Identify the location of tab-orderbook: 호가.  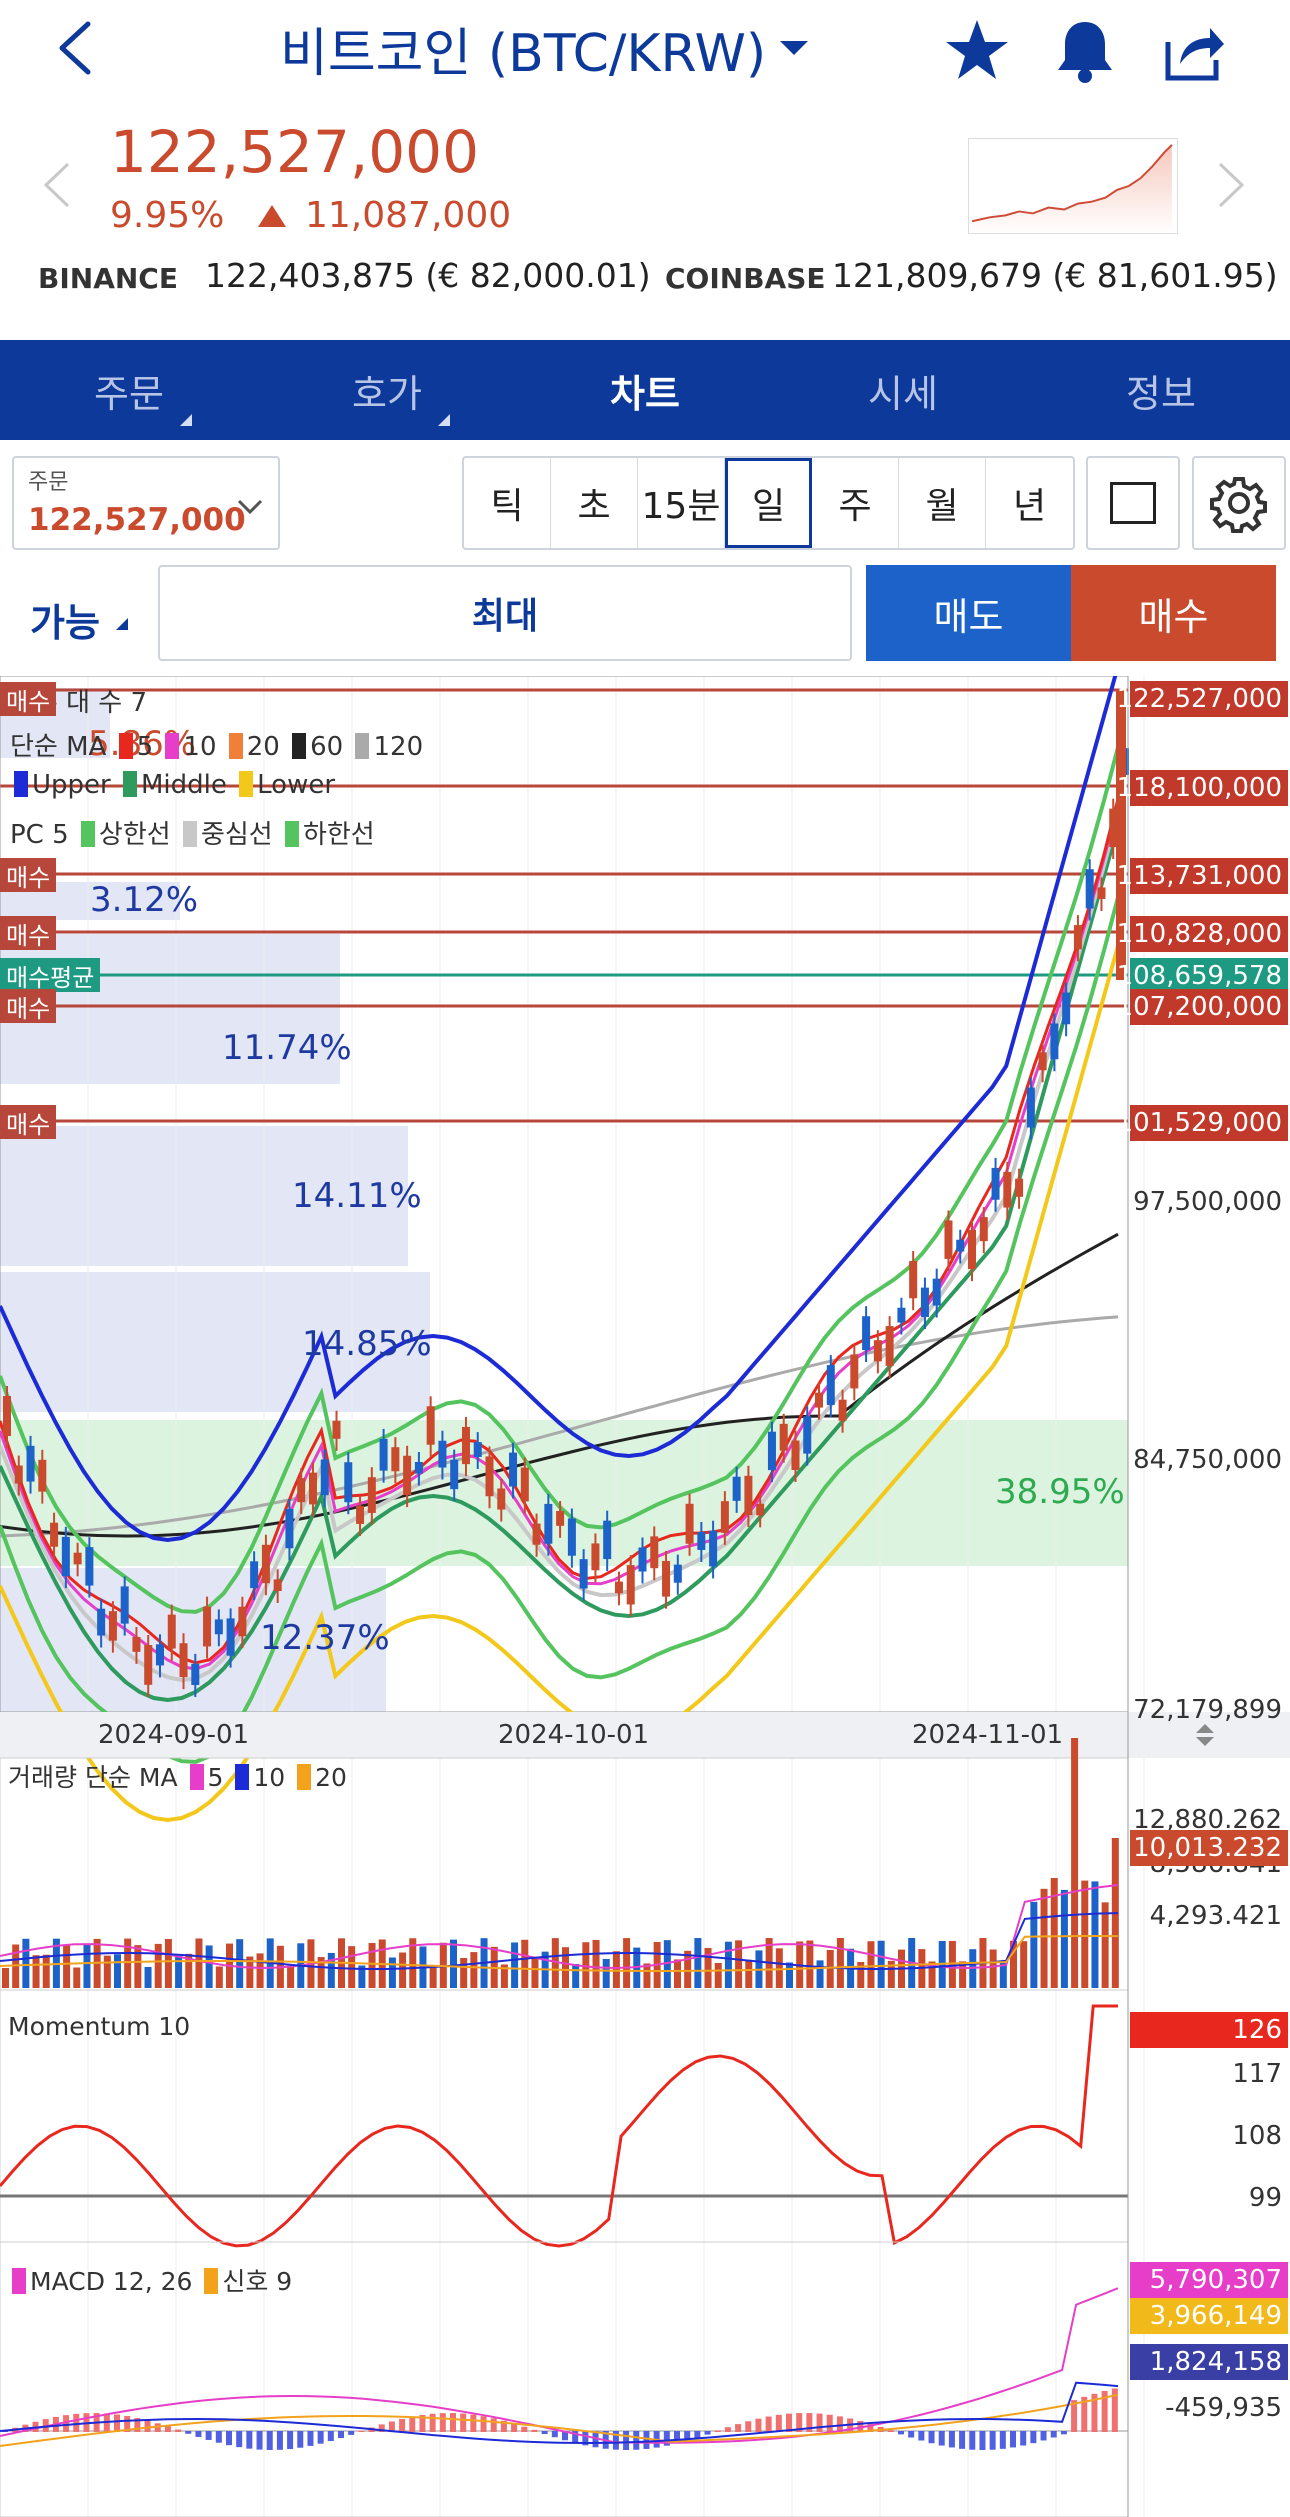
(387, 390).